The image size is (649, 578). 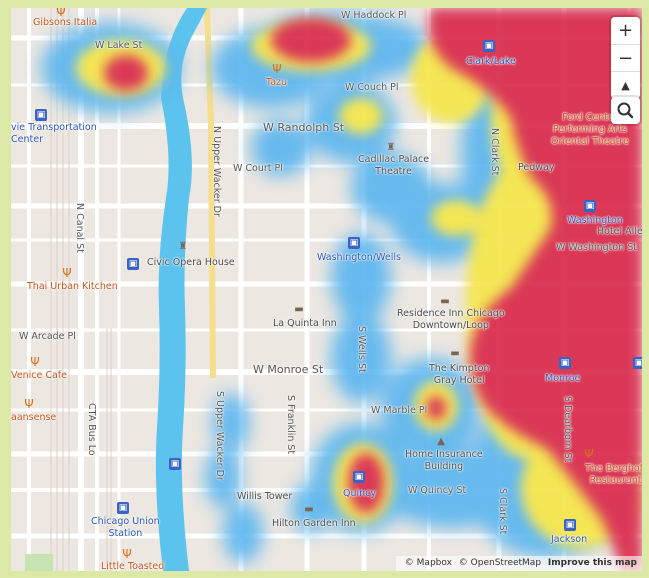 I want to click on poi-la-quinta: La Quinta Inn, so click(x=305, y=323).